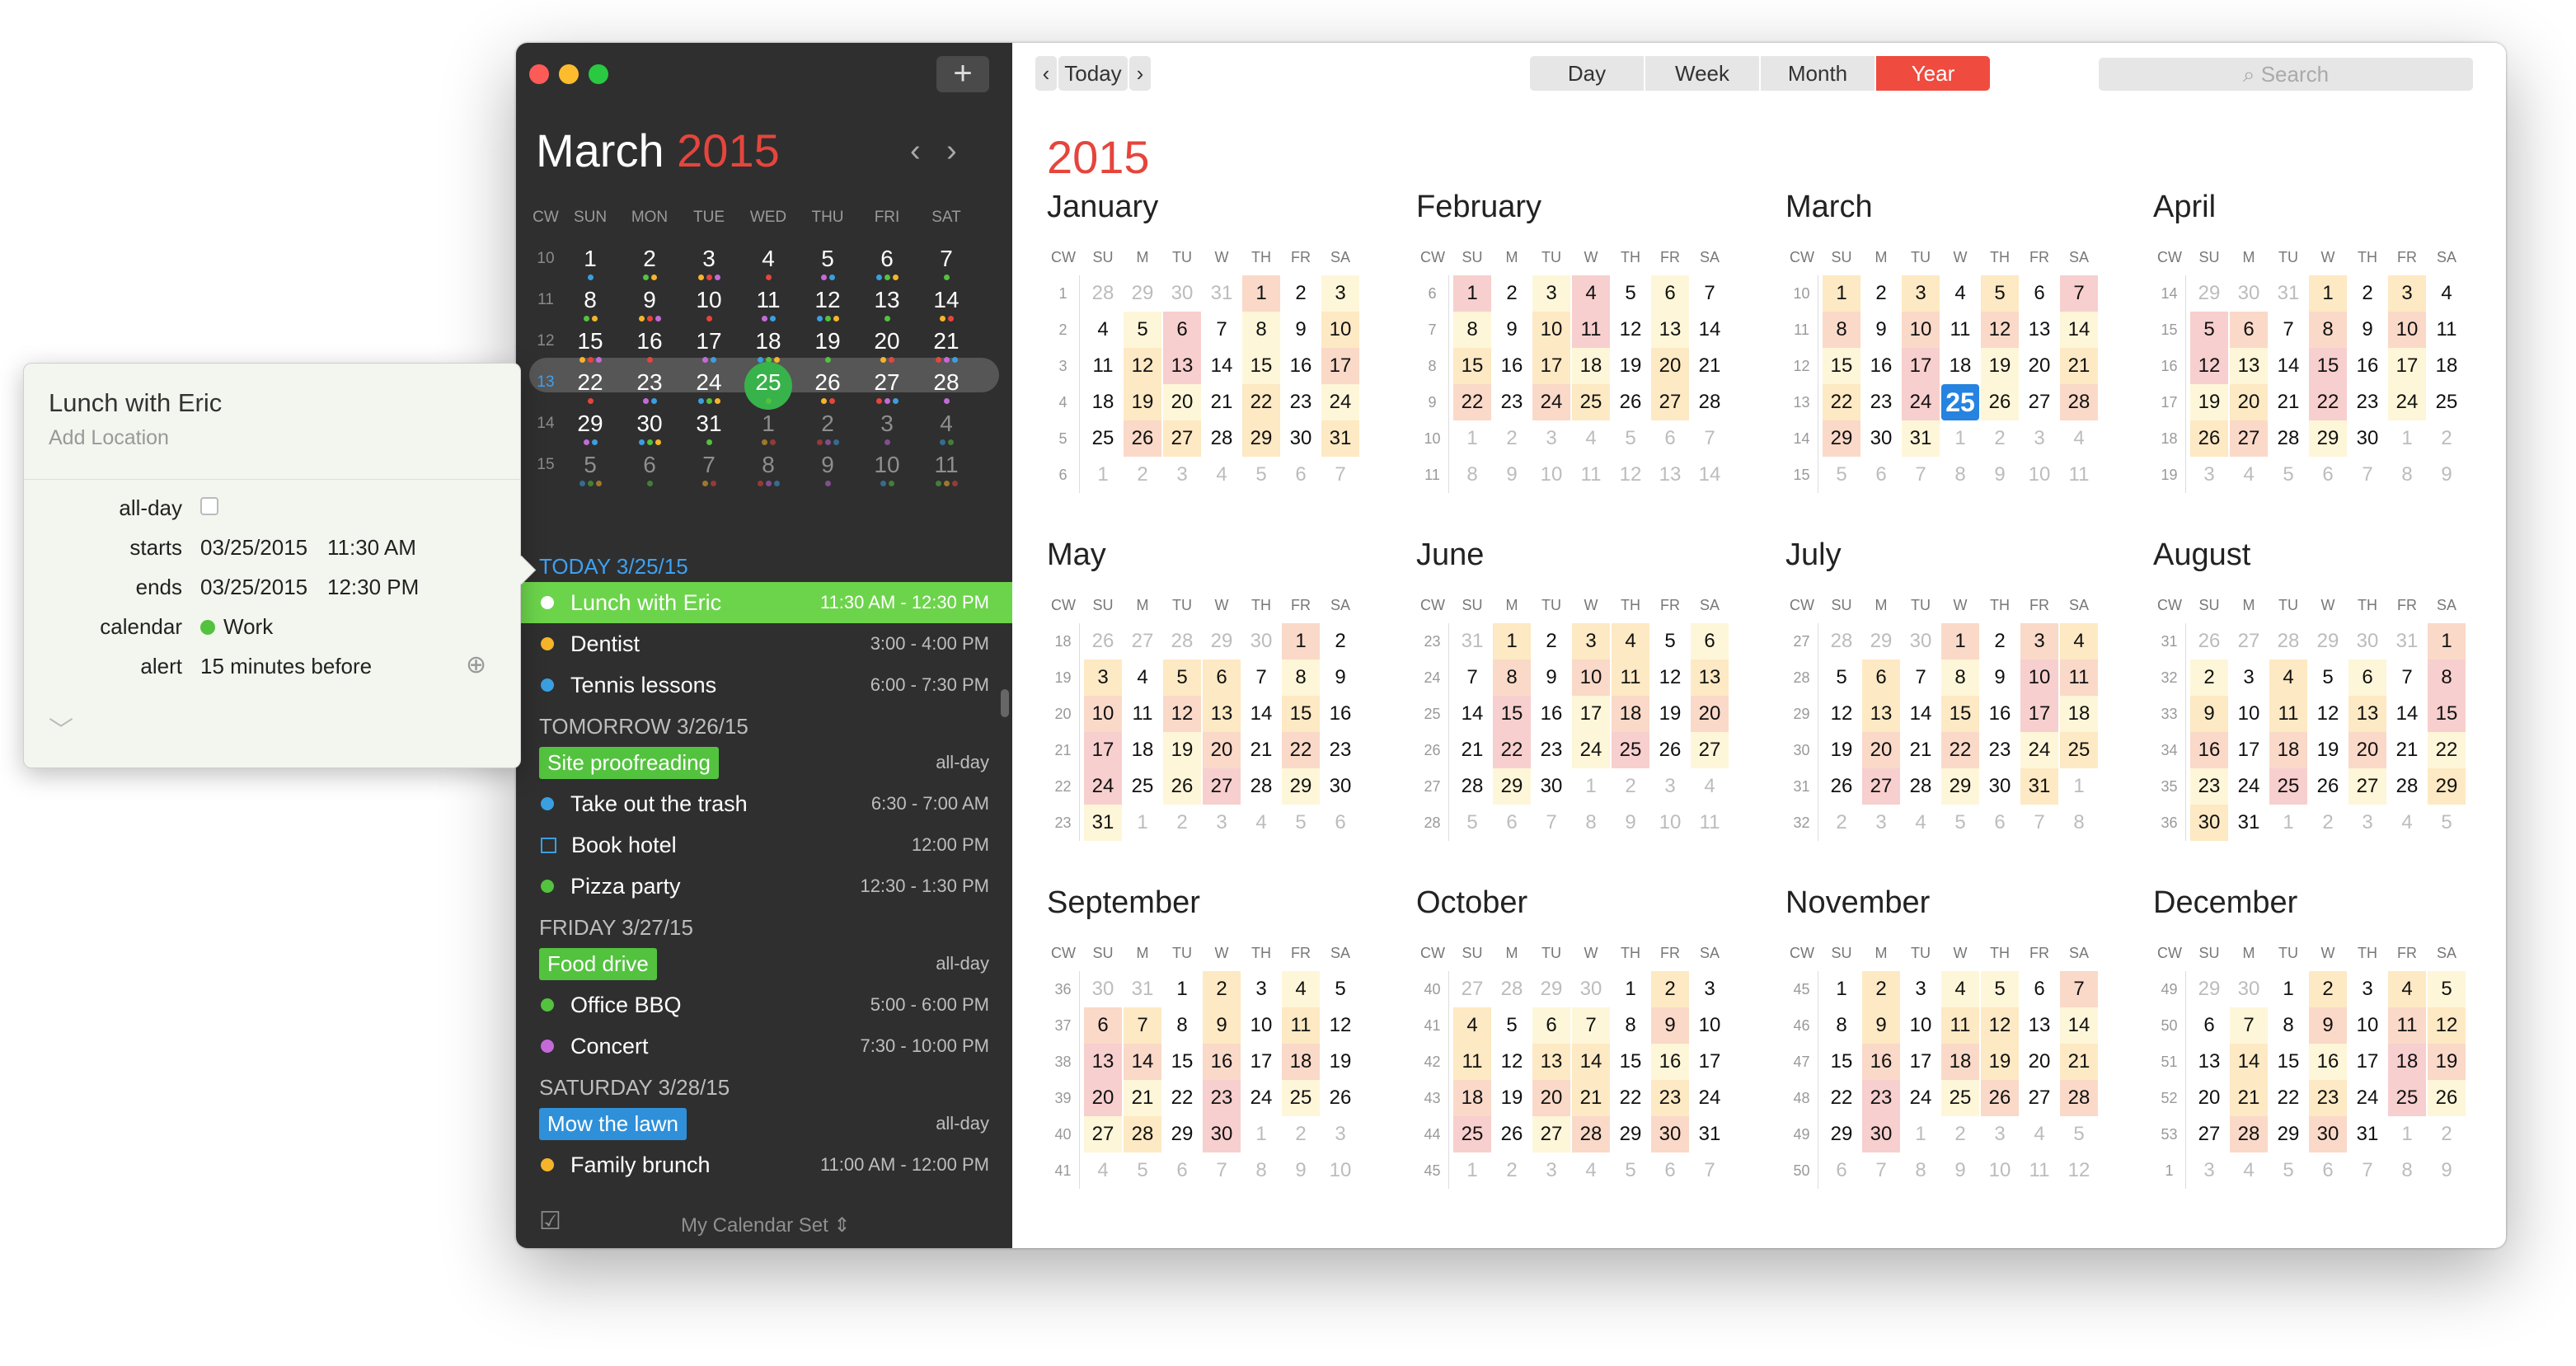 This screenshot has height=1366, width=2576. I want to click on mini-day: 12, so click(828, 302).